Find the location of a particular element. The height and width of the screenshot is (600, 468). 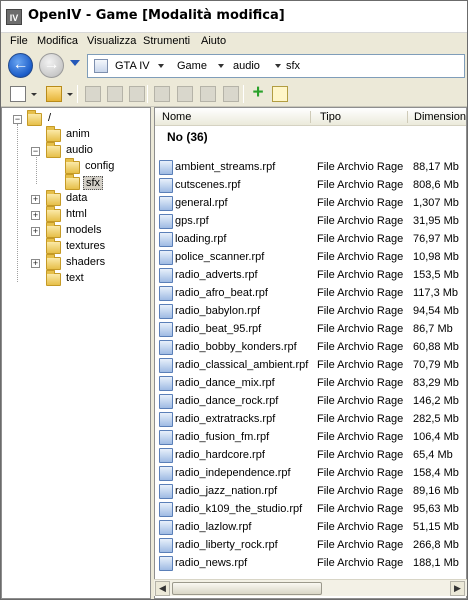

horizontal-scrollbar: ◀ ▶ is located at coordinates (310, 587).